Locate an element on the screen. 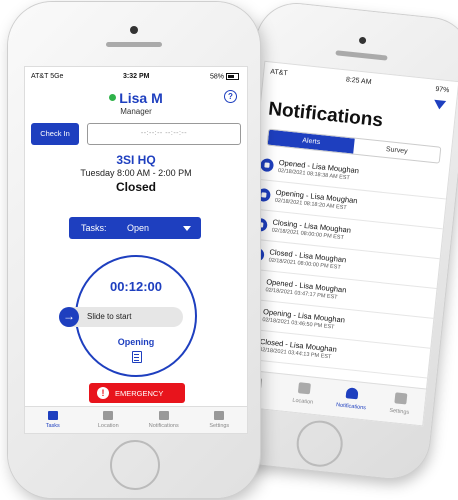 The image size is (458, 500). timer-value: 00:12:00 is located at coordinates (136, 286).